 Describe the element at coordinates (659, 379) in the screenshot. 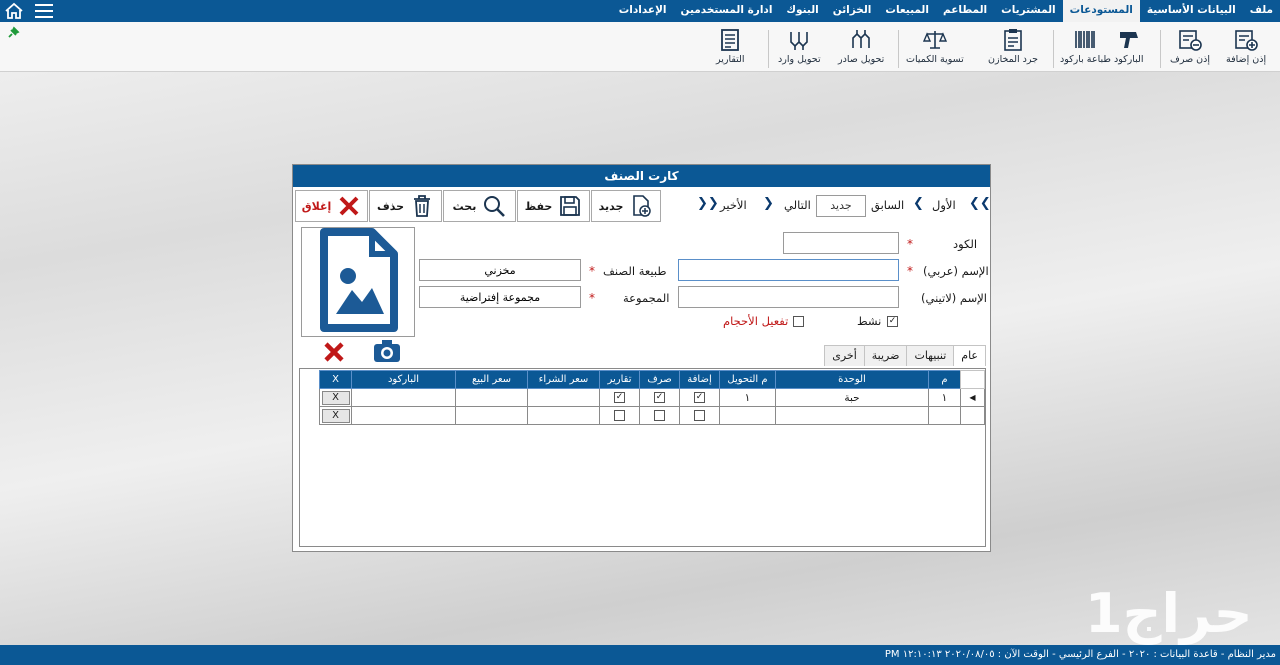

I see `grid-header-issue: صرف` at that location.